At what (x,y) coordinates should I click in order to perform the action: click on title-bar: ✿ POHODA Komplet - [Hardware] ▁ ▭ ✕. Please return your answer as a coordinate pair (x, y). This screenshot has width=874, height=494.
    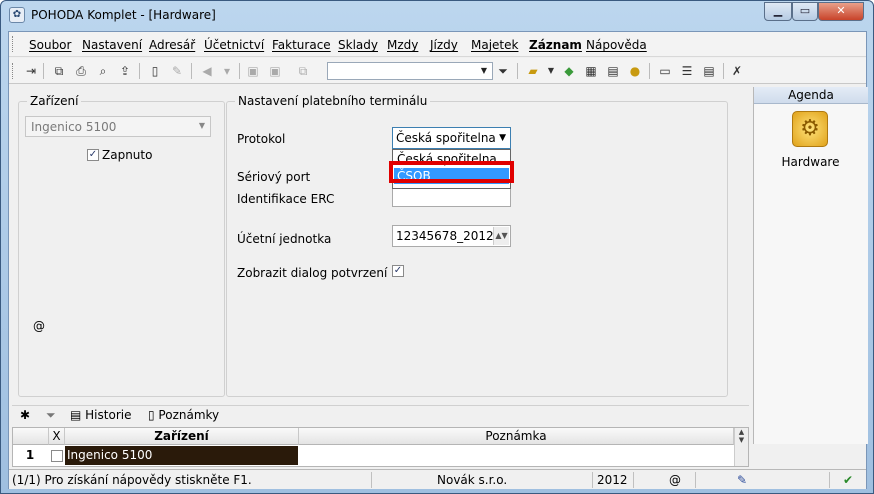
    Looking at the image, I should click on (437, 15).